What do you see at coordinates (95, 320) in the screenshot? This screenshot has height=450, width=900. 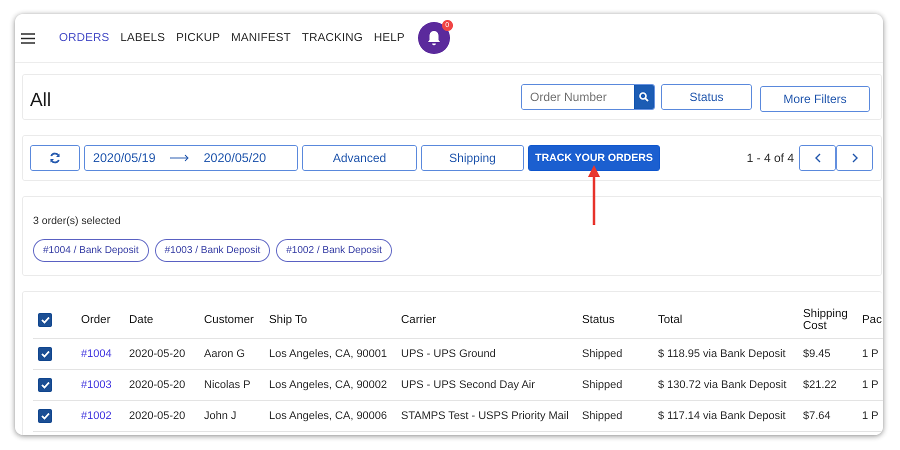 I see `column-header: Order` at bounding box center [95, 320].